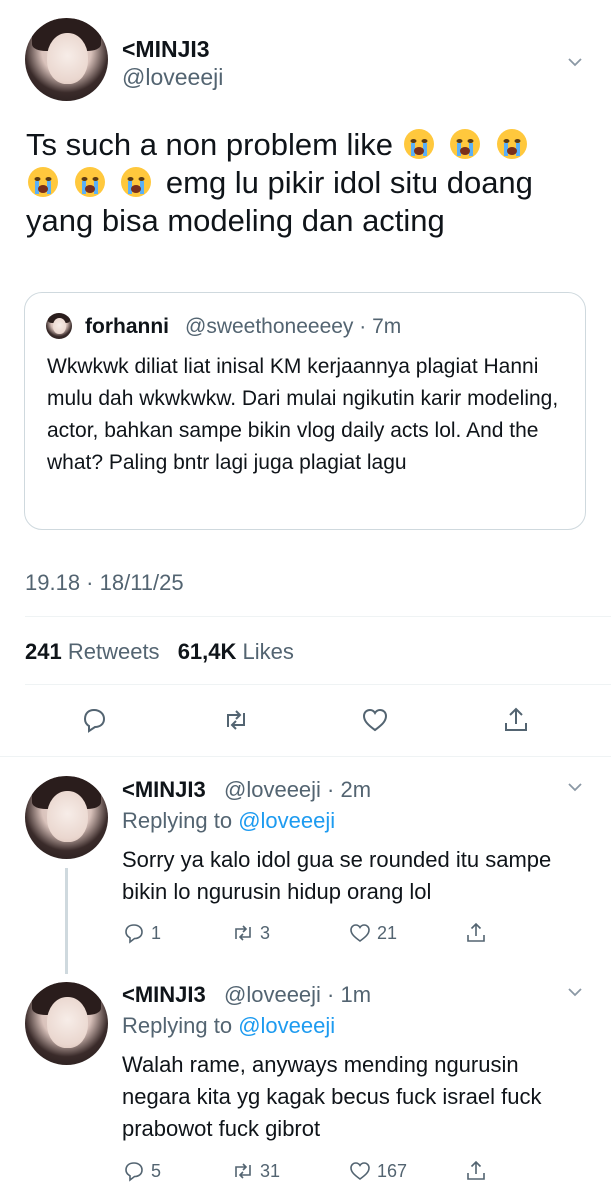 Image resolution: width=611 pixels, height=1200 pixels. What do you see at coordinates (235, 220) in the screenshot?
I see `tweet-text-line3: yang bisa modeling dan acting` at bounding box center [235, 220].